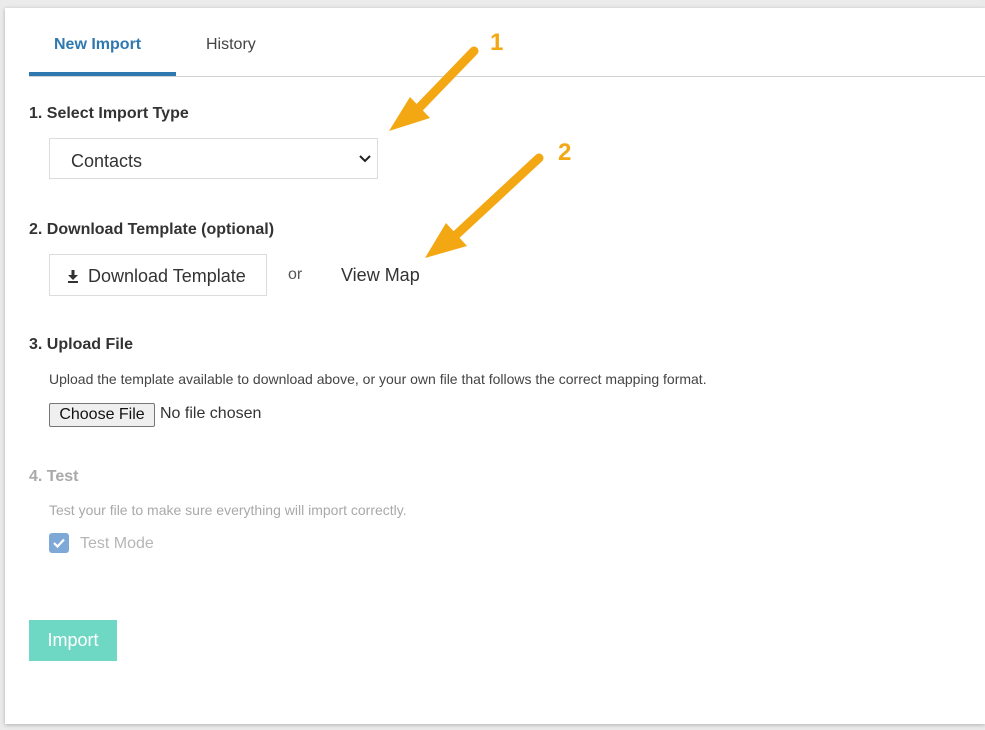  What do you see at coordinates (81, 344) in the screenshot?
I see `step-3-title: 3. Upload File` at bounding box center [81, 344].